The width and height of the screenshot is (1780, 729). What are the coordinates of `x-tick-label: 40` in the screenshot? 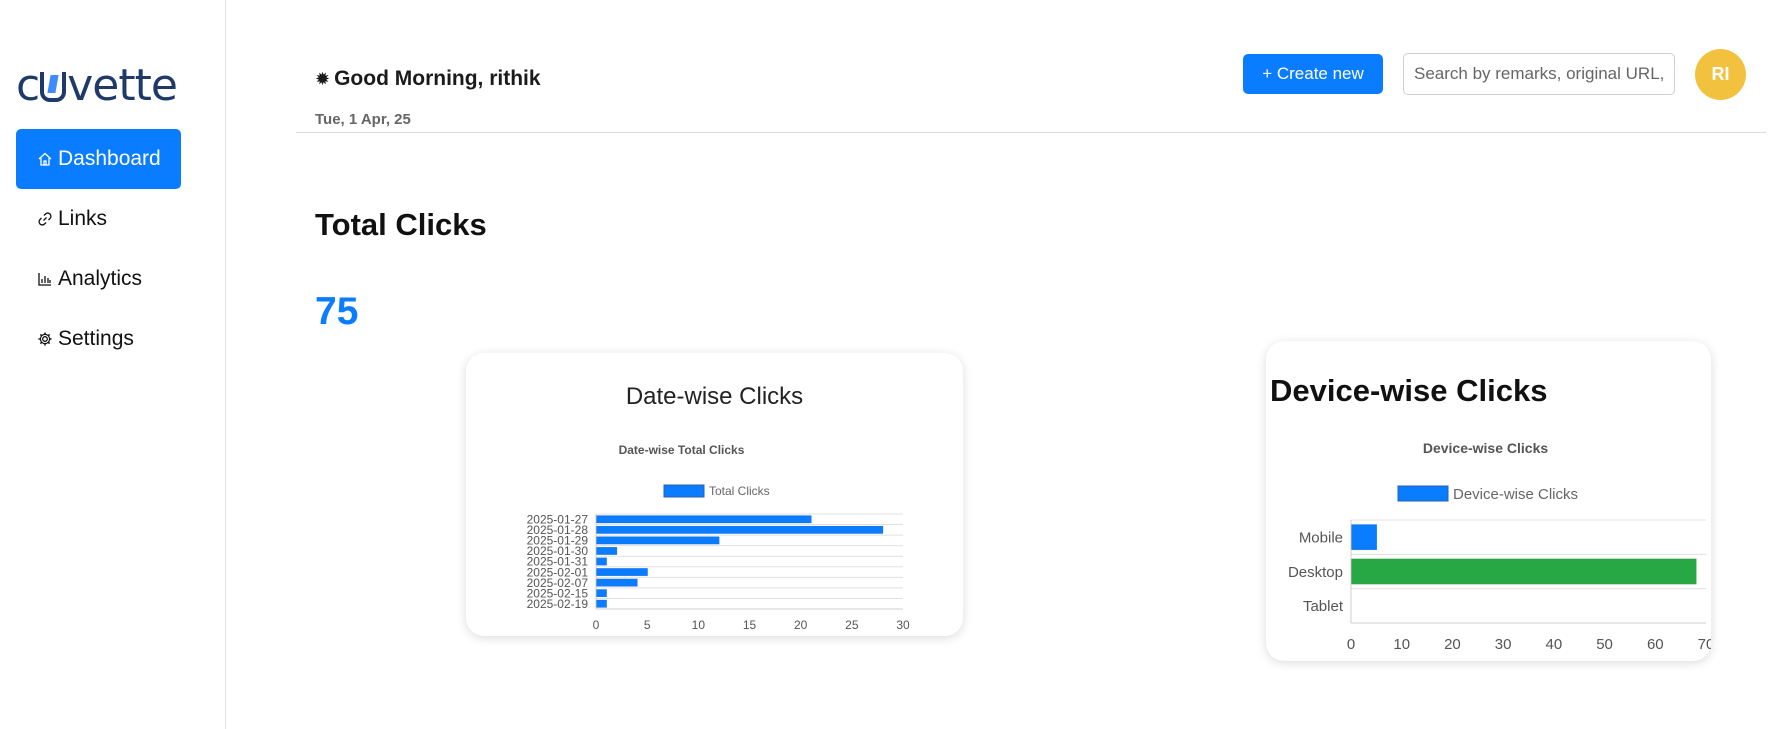 It's located at (1554, 644).